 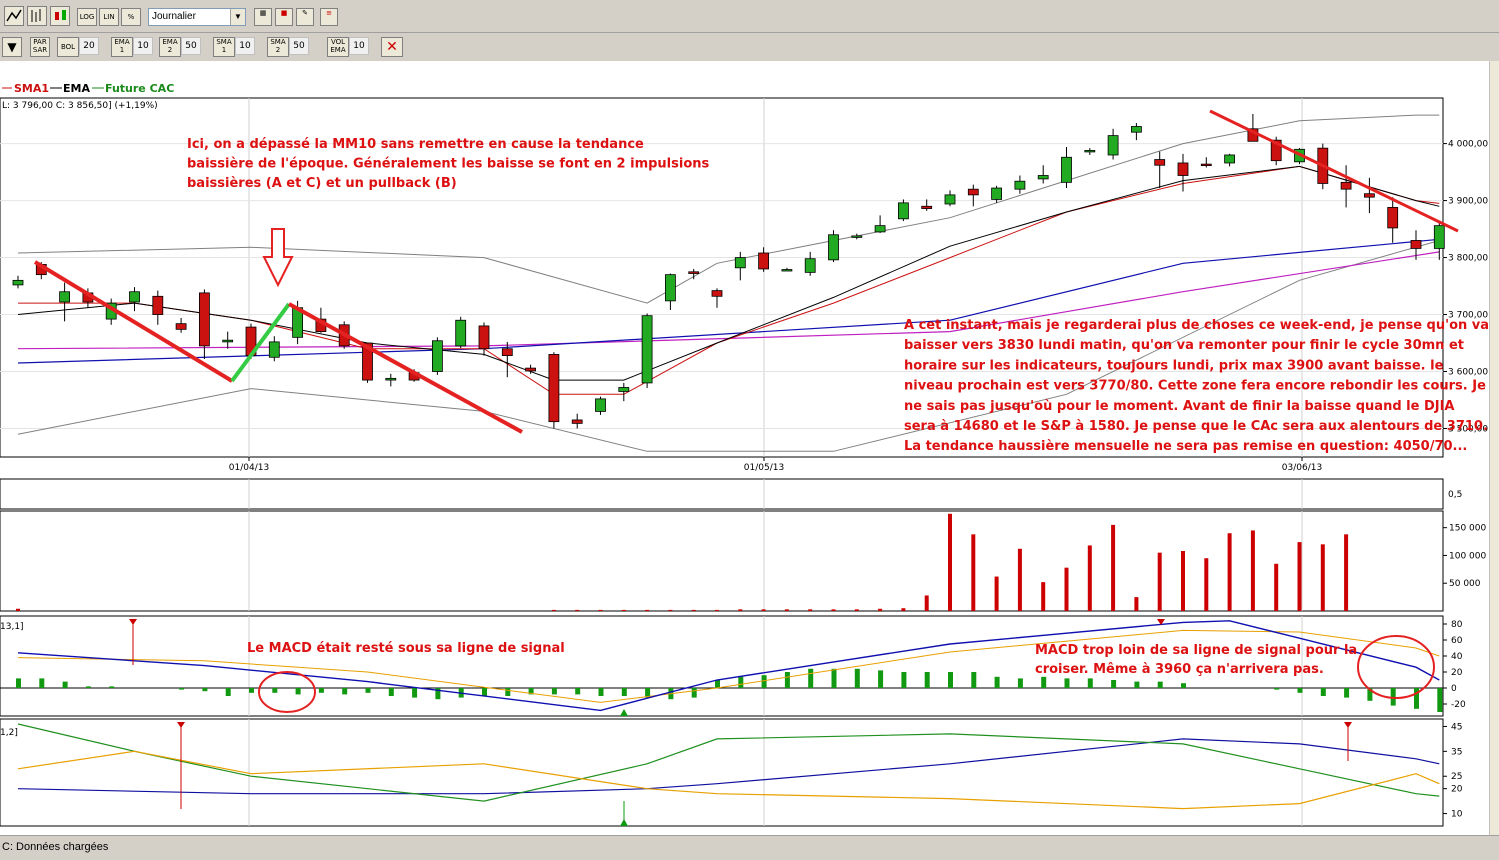 What do you see at coordinates (305, 17) in the screenshot?
I see `draw-button: ✎` at bounding box center [305, 17].